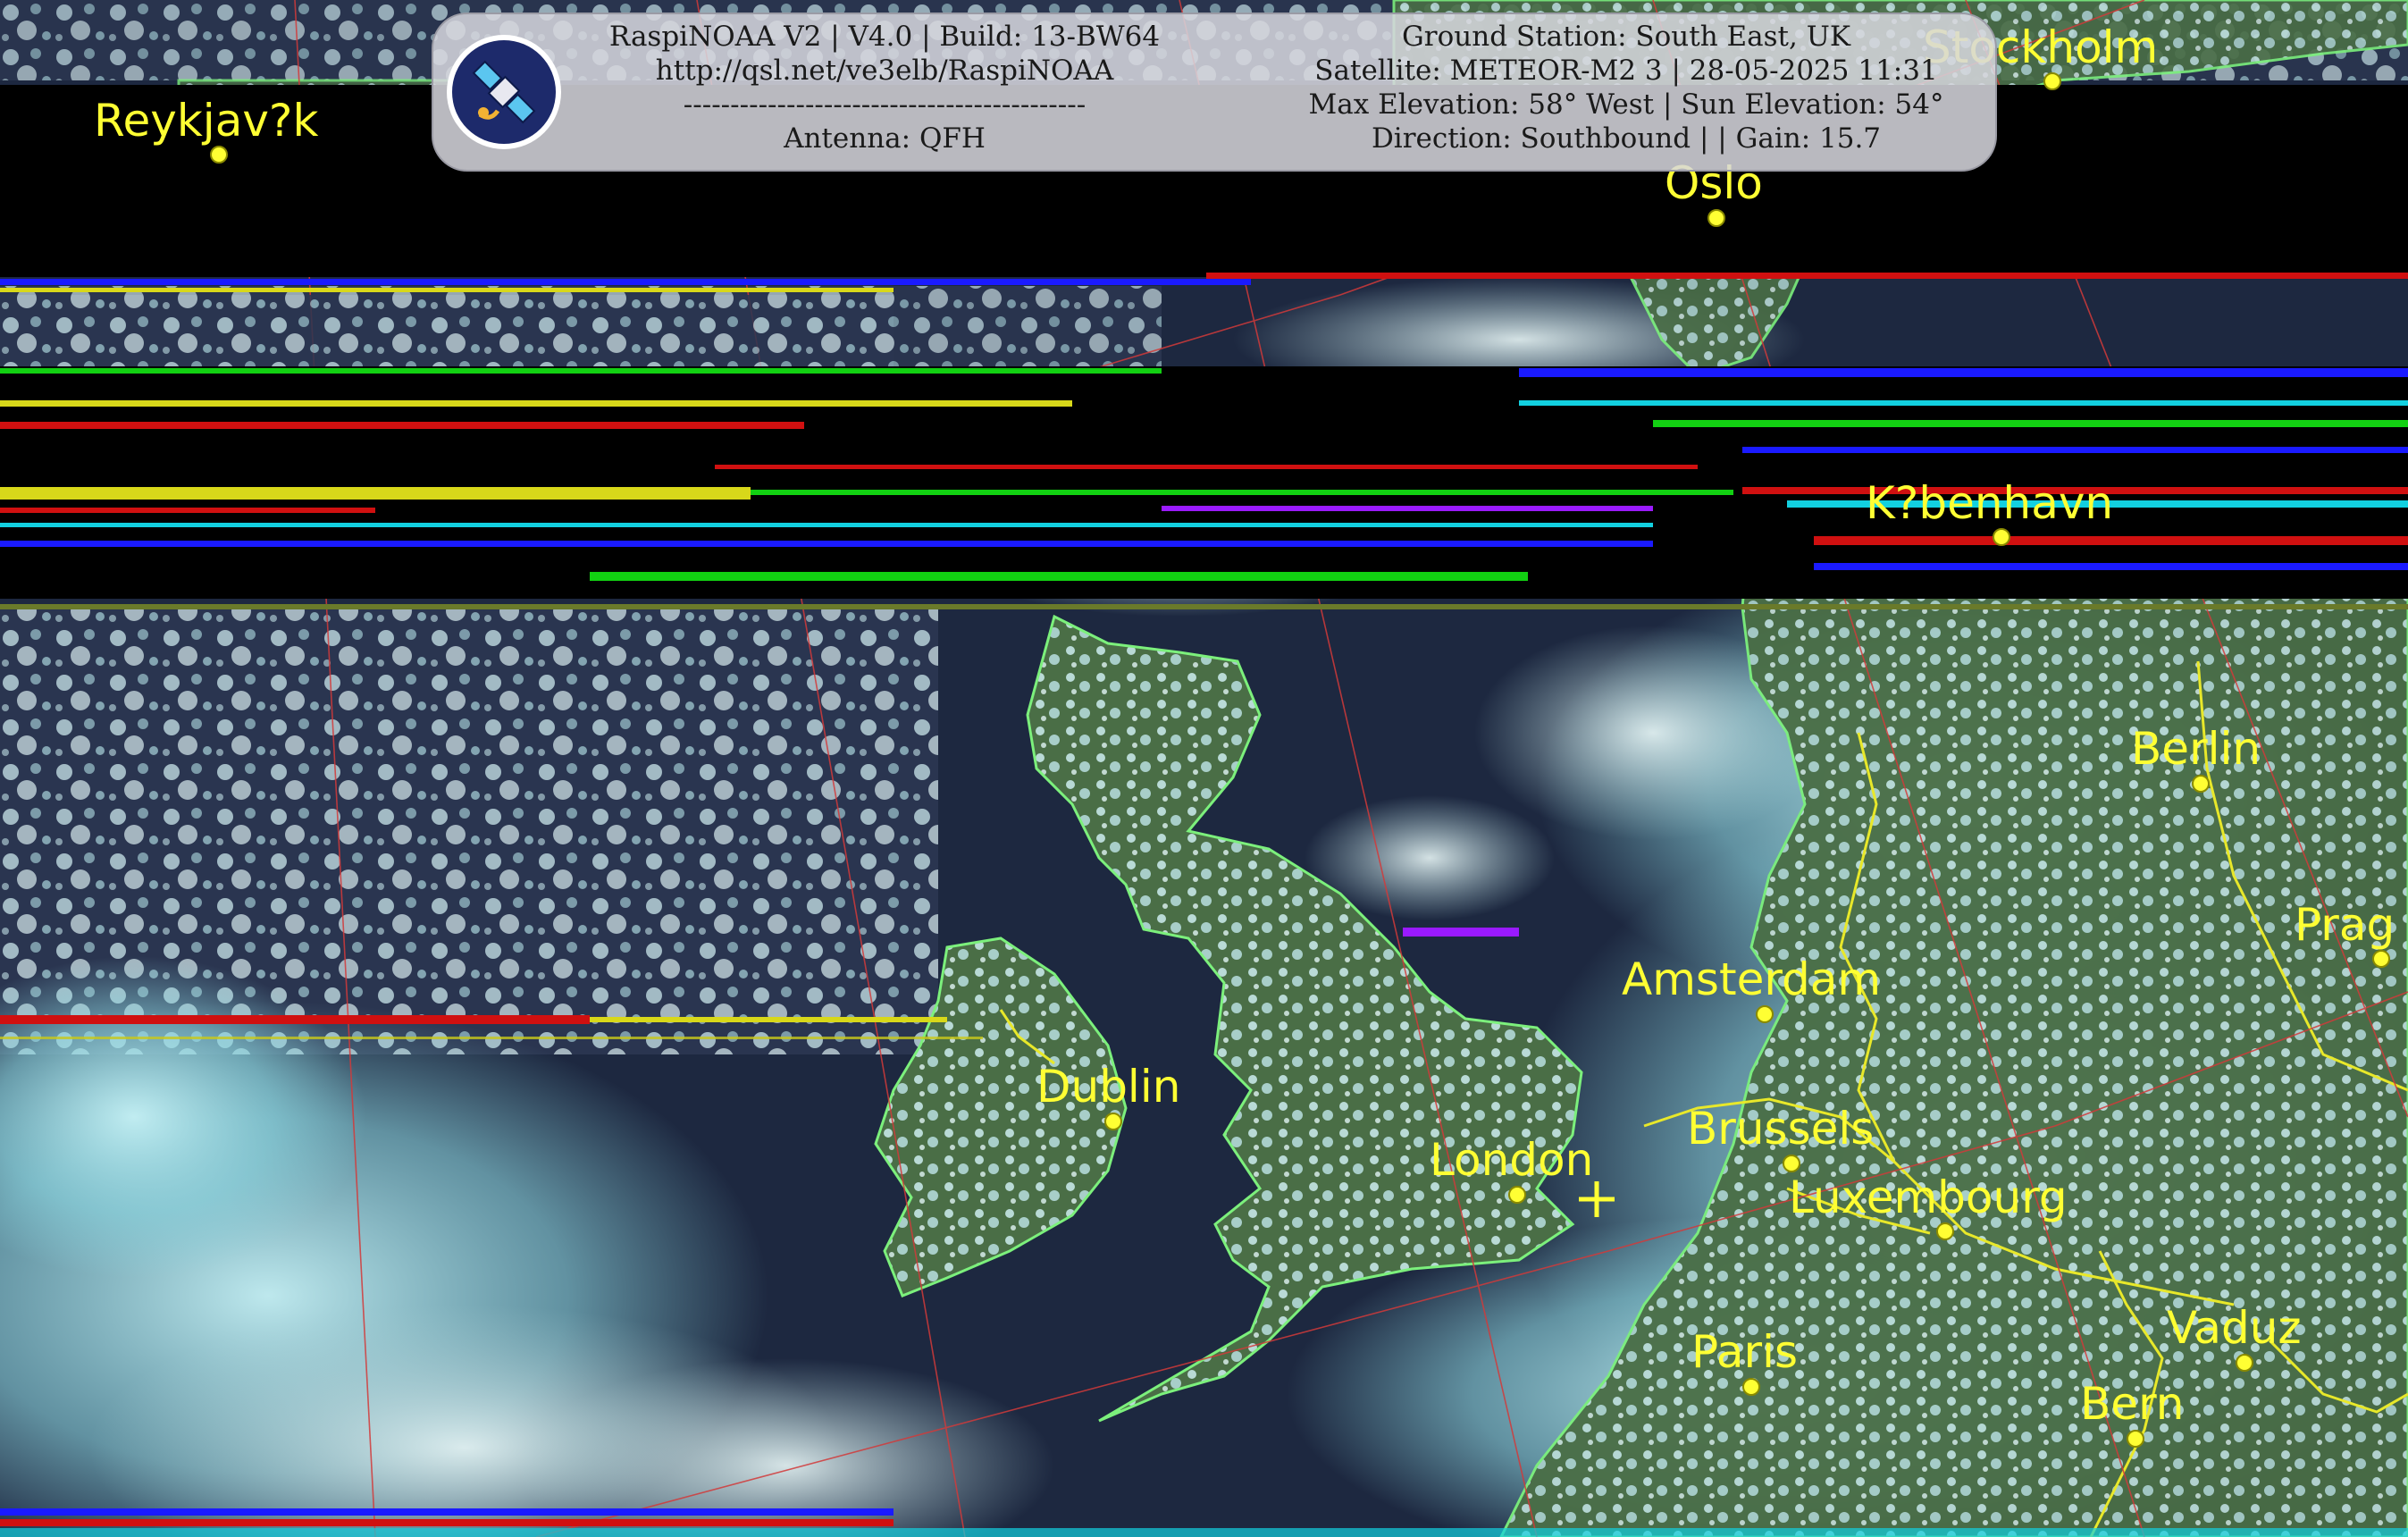 The height and width of the screenshot is (1537, 2408). I want to click on city-label: K?benhavn, so click(1989, 503).